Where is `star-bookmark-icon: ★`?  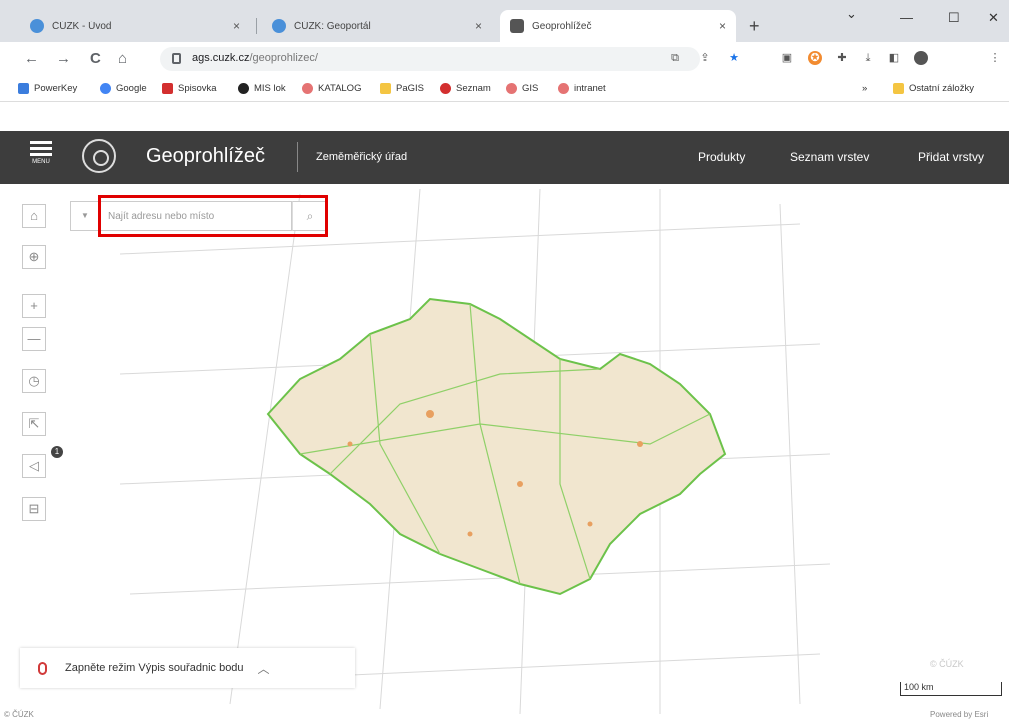
star-bookmark-icon: ★ is located at coordinates (734, 58).